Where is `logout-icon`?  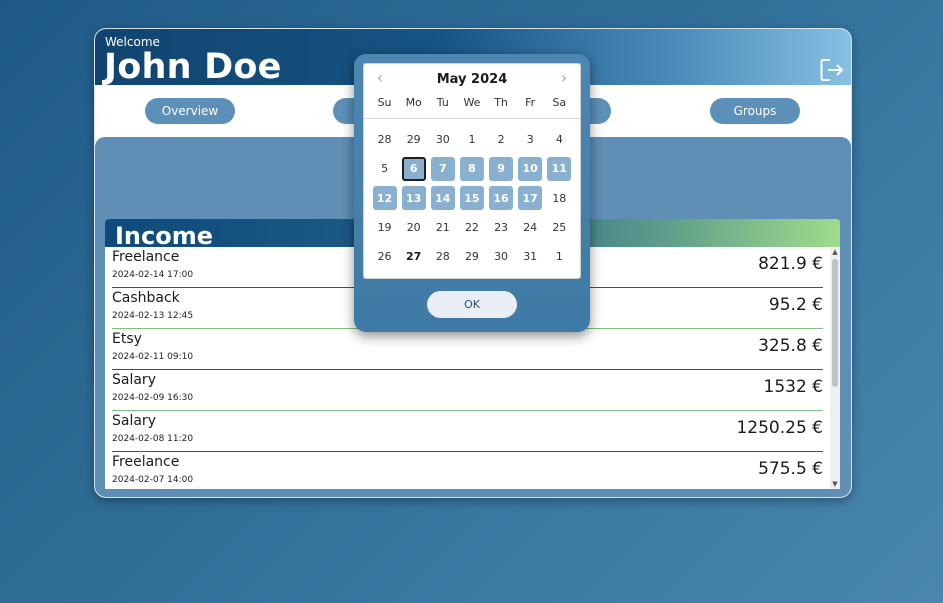 logout-icon is located at coordinates (832, 70).